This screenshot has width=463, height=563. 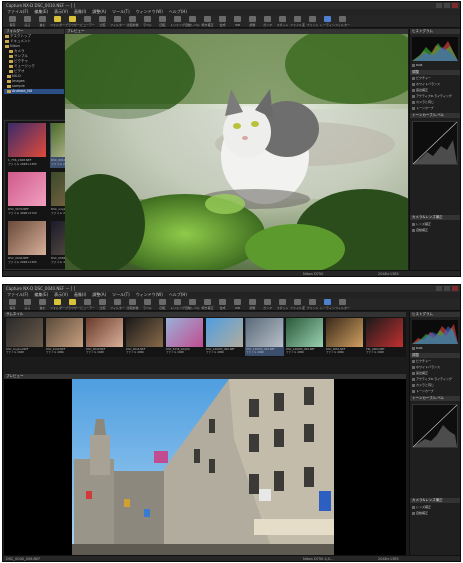 What do you see at coordinates (27, 145) in the screenshot?
I see `thumbnail: 1_756_2048.NEF ファイル 2048×1365` at bounding box center [27, 145].